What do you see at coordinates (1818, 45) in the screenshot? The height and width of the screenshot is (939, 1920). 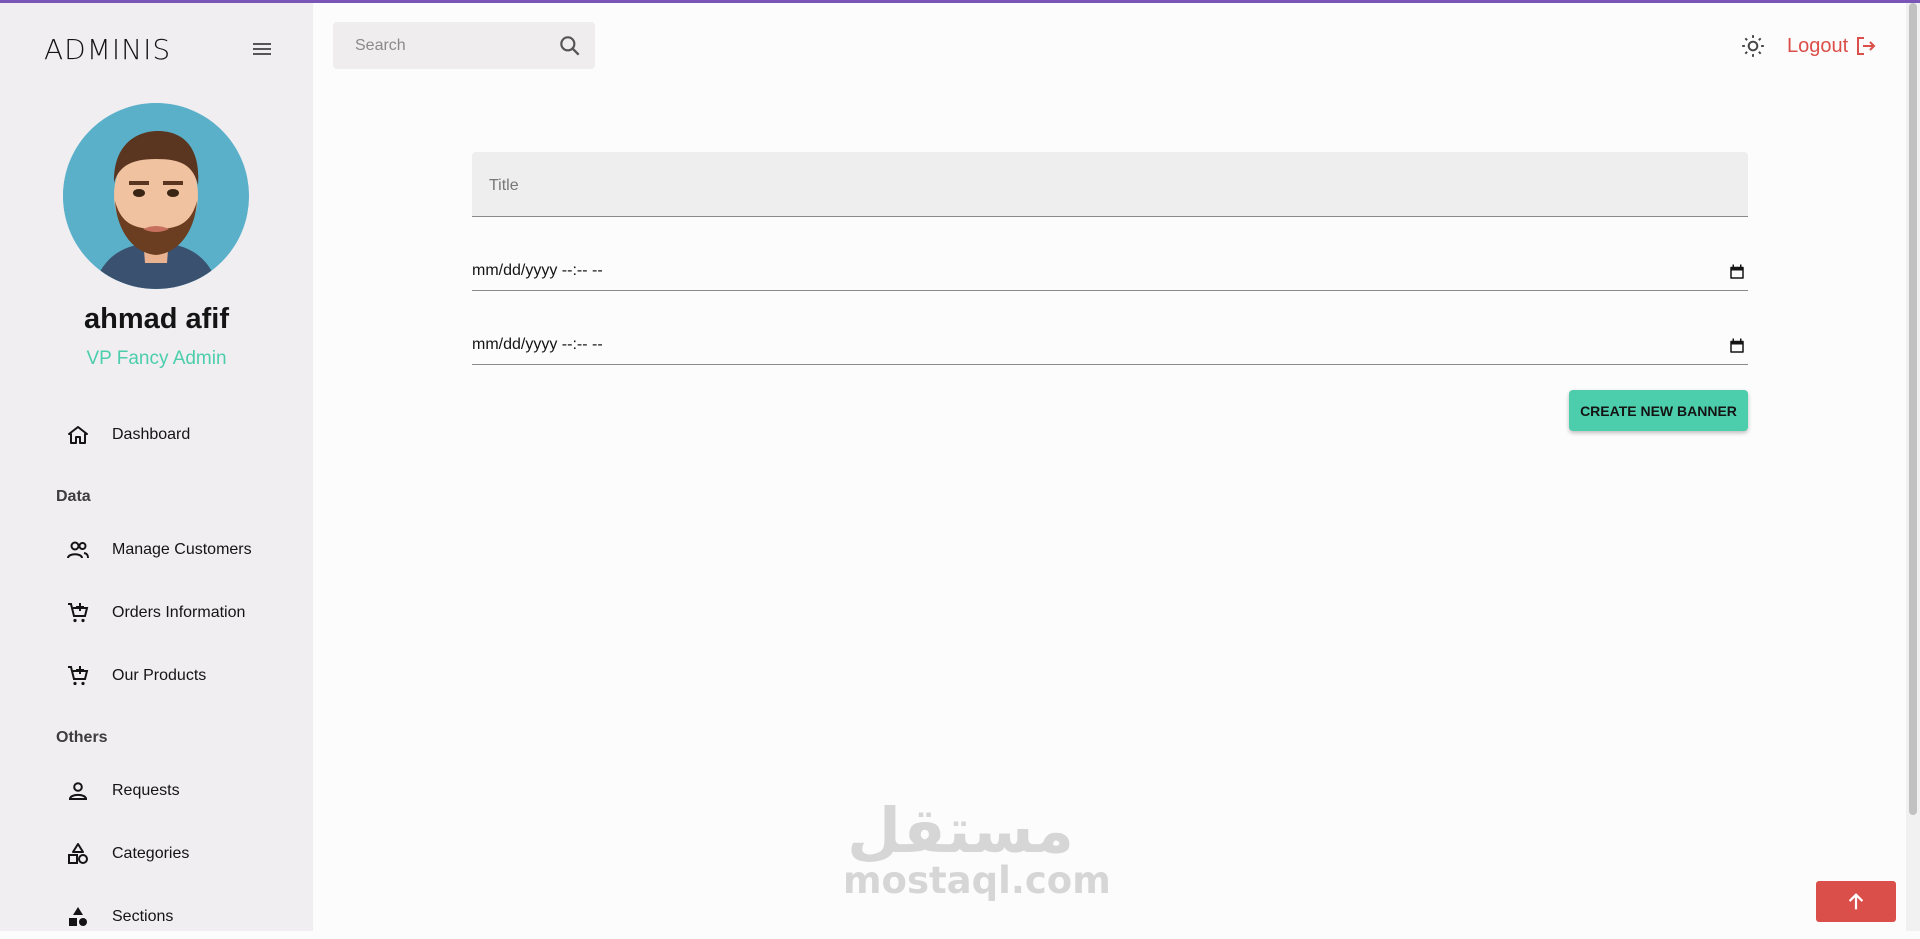 I see `logout-label: Logout` at bounding box center [1818, 45].